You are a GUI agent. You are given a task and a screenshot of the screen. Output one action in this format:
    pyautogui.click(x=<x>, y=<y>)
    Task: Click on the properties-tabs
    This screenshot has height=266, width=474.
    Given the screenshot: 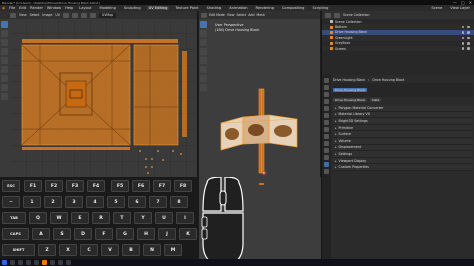 What is the action you would take?
    pyautogui.click(x=326, y=170)
    